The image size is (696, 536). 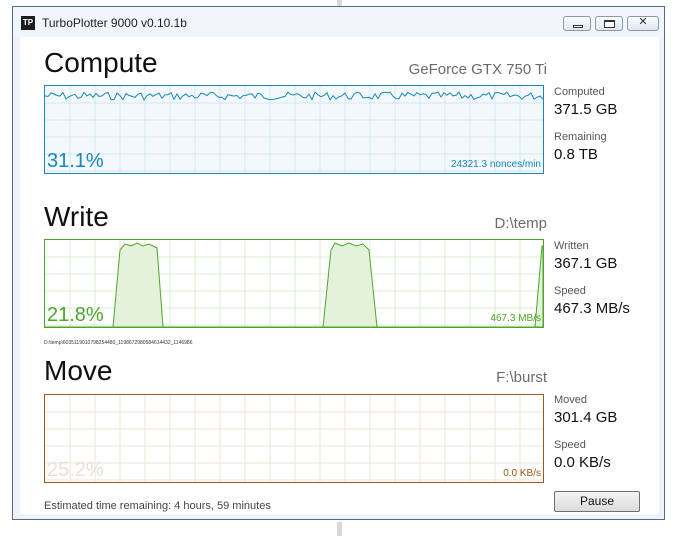 What do you see at coordinates (570, 445) in the screenshot?
I see `move-speed-label: Speed` at bounding box center [570, 445].